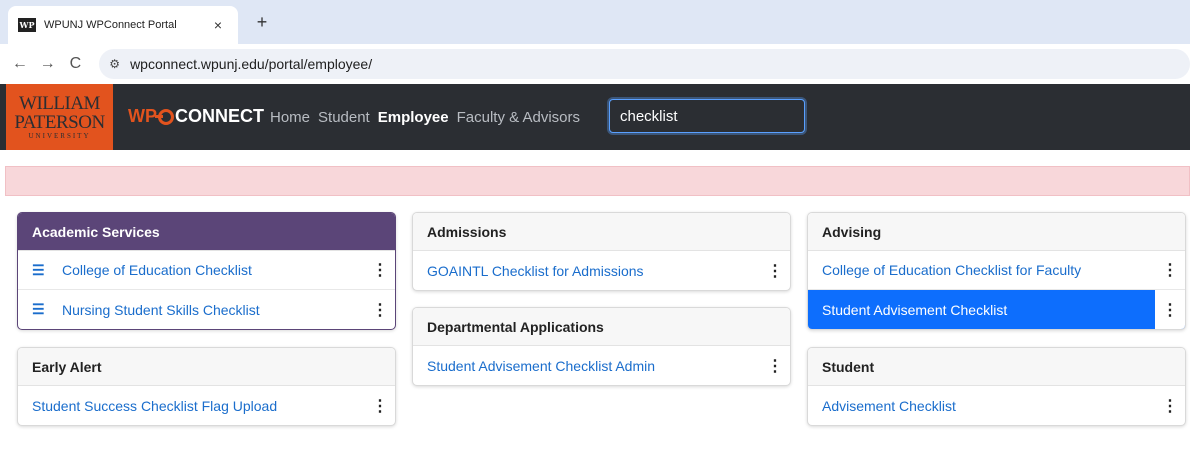 Image resolution: width=1190 pixels, height=454 pixels. What do you see at coordinates (601, 327) in the screenshot?
I see `card-title: Departmental Applications` at bounding box center [601, 327].